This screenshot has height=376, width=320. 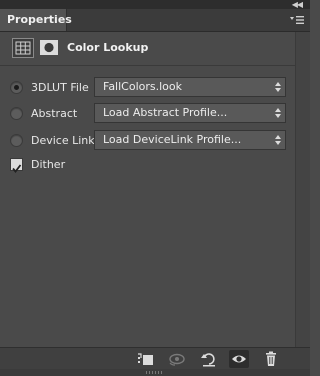 I want to click on grip-dots, so click(x=155, y=372).